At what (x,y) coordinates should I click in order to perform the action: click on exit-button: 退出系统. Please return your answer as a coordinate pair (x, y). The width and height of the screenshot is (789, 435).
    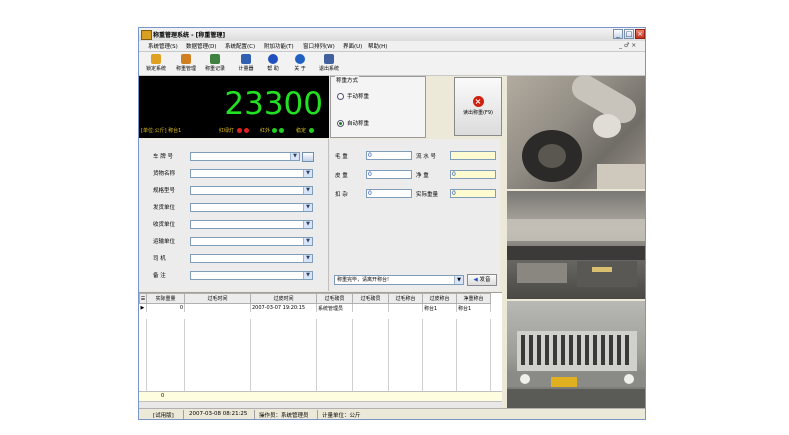
    Looking at the image, I should click on (329, 63).